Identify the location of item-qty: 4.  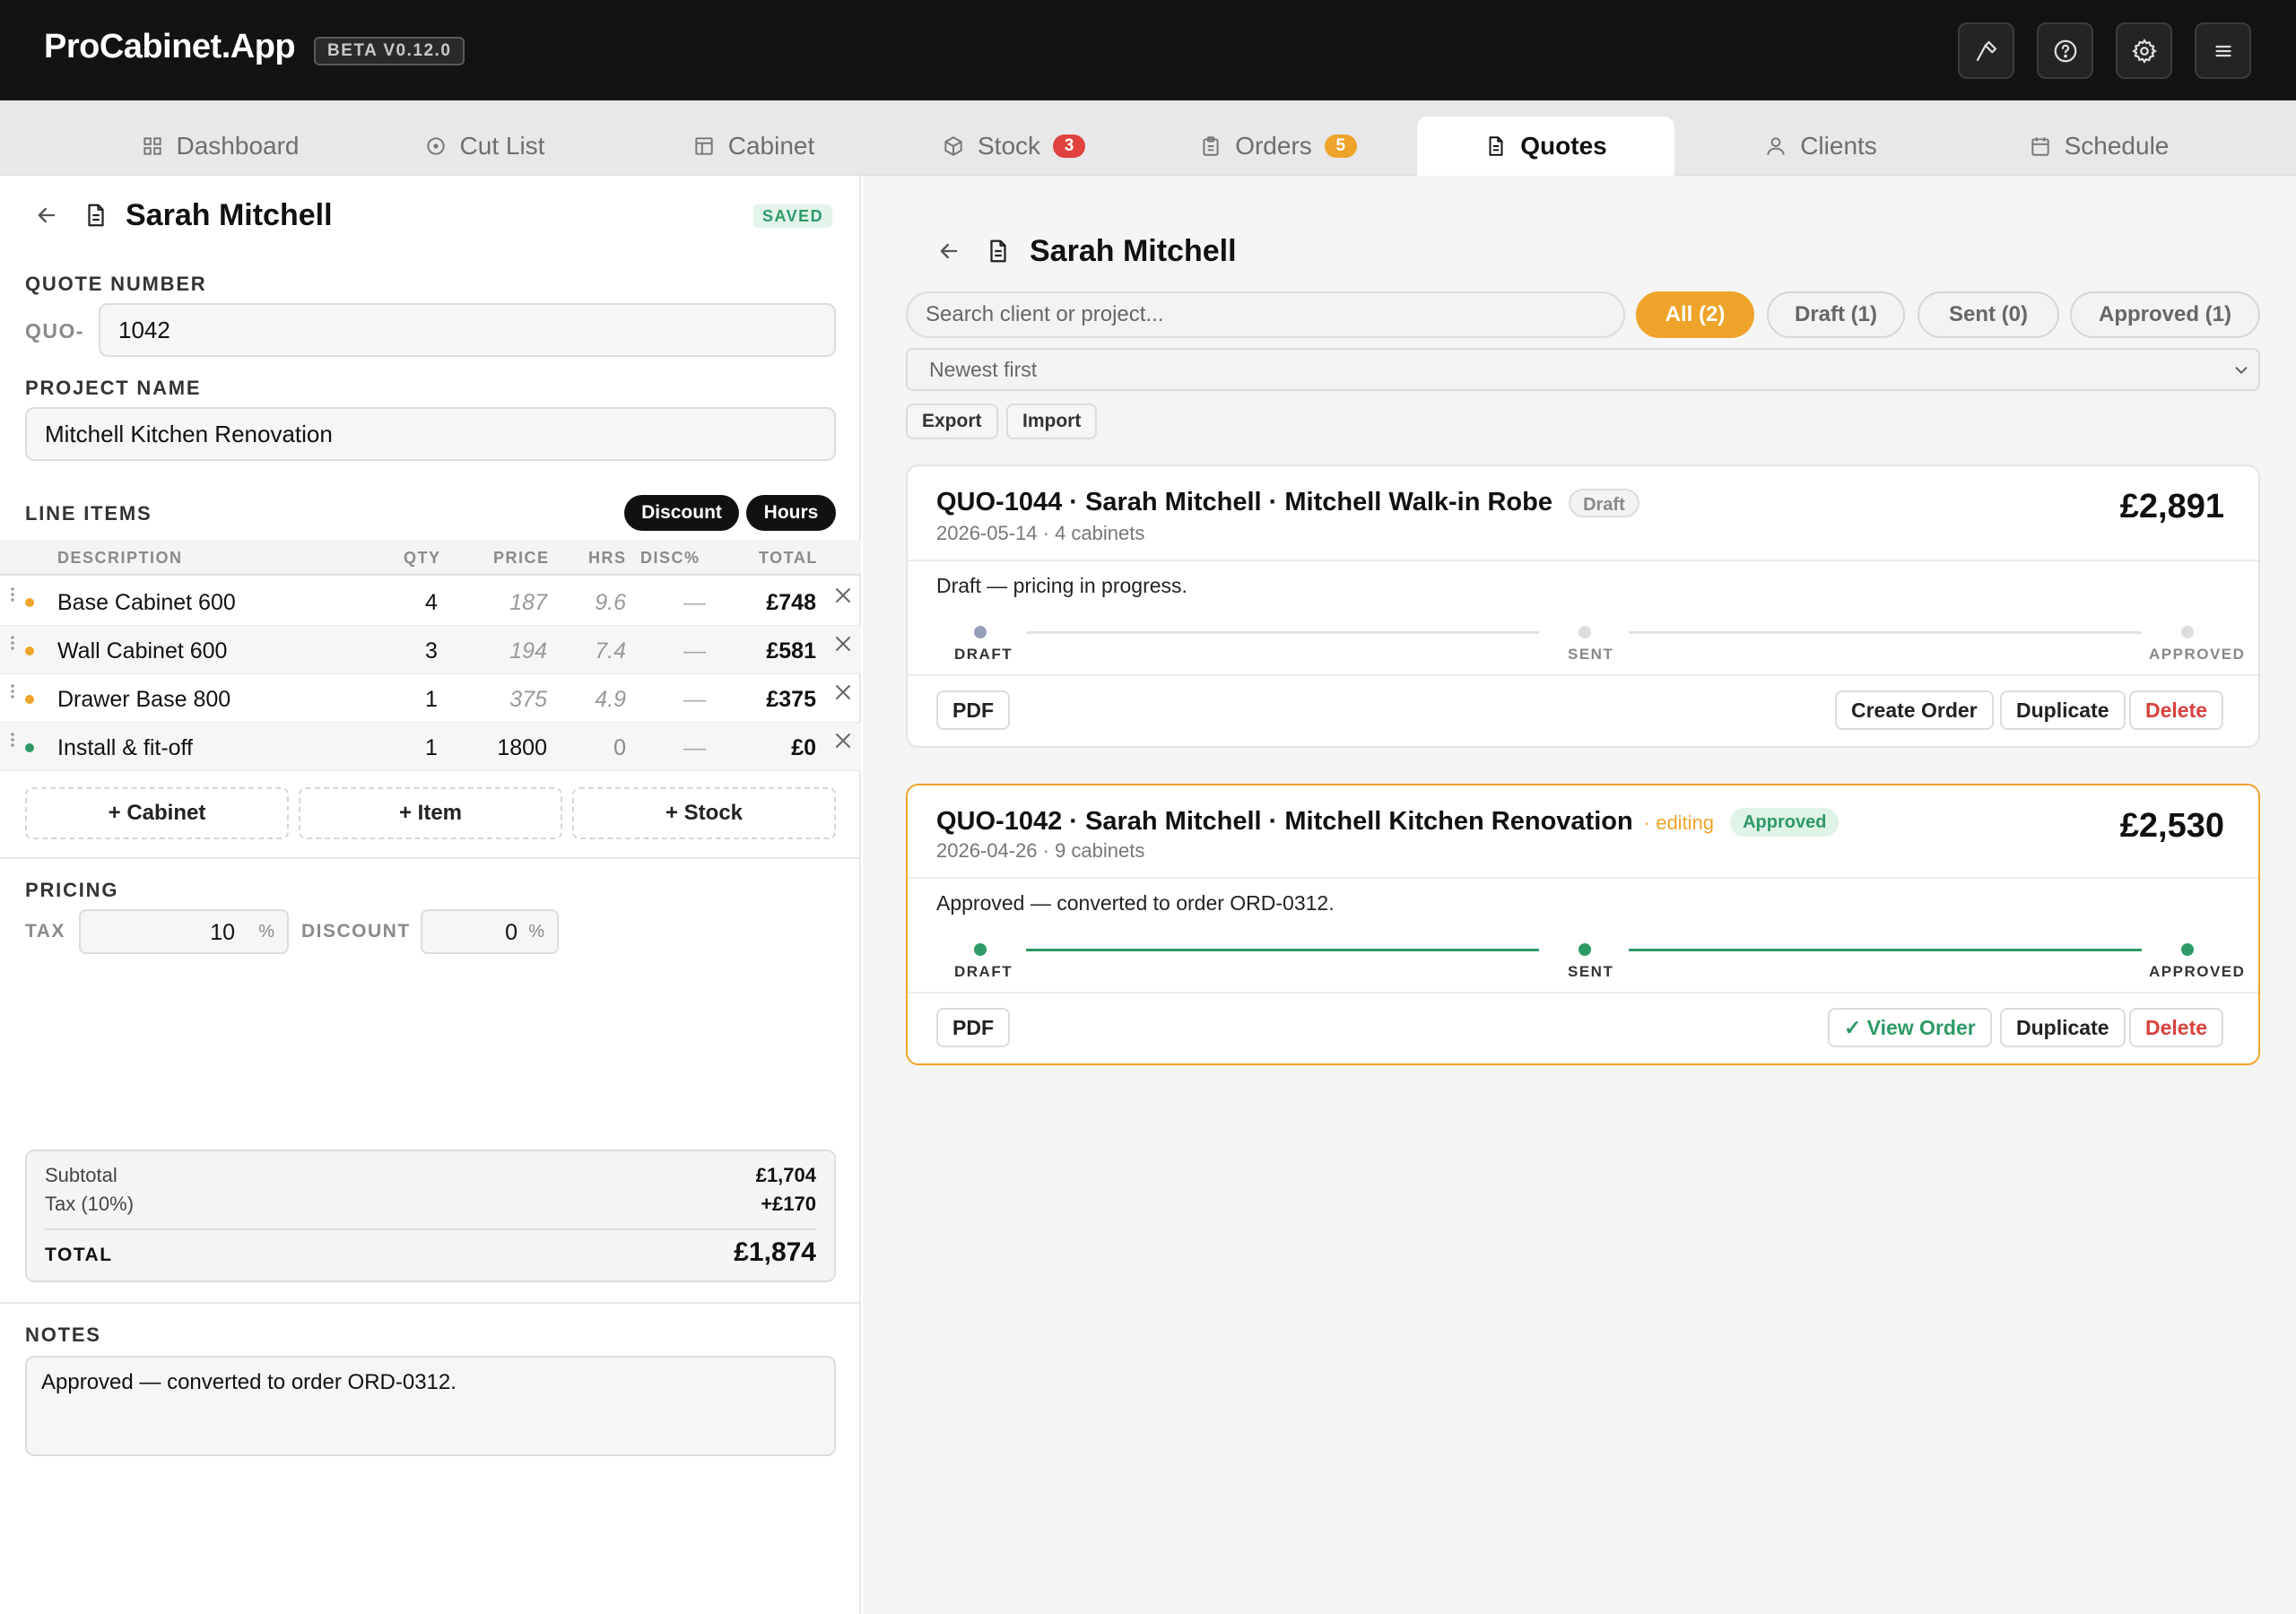
(431, 603).